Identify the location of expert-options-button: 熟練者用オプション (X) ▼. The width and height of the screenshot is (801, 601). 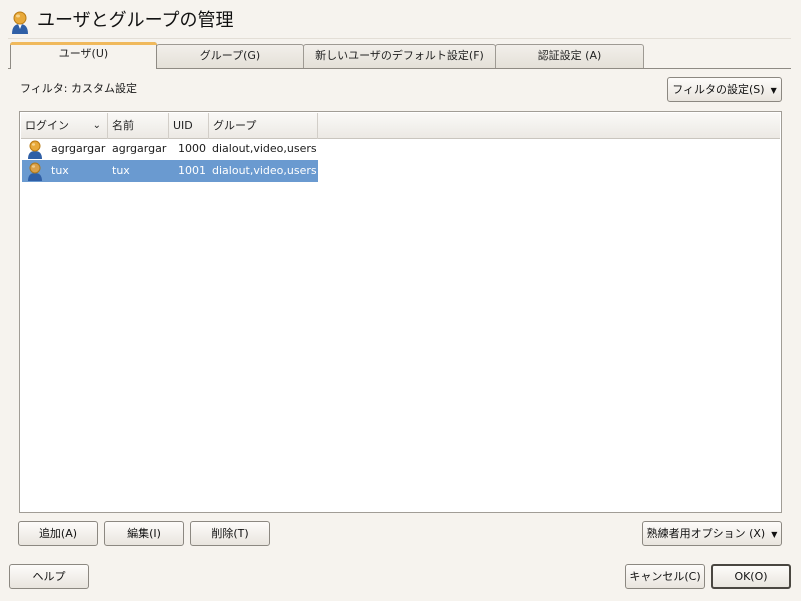
(712, 533).